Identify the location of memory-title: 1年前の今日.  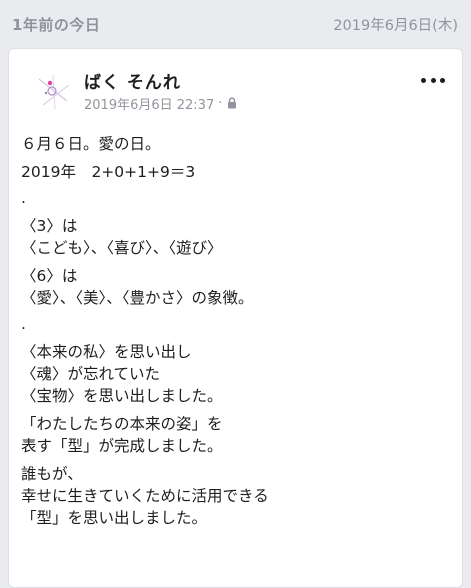
(56, 24).